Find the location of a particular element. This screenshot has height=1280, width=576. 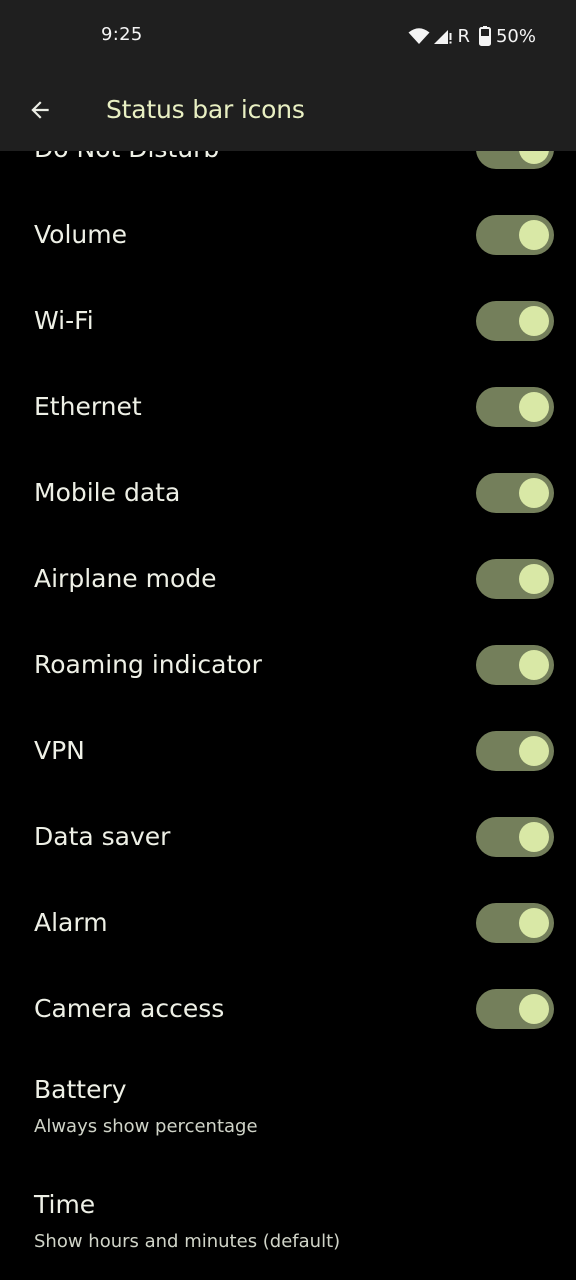

toggle-switch-mobile-data is located at coordinates (515, 493).